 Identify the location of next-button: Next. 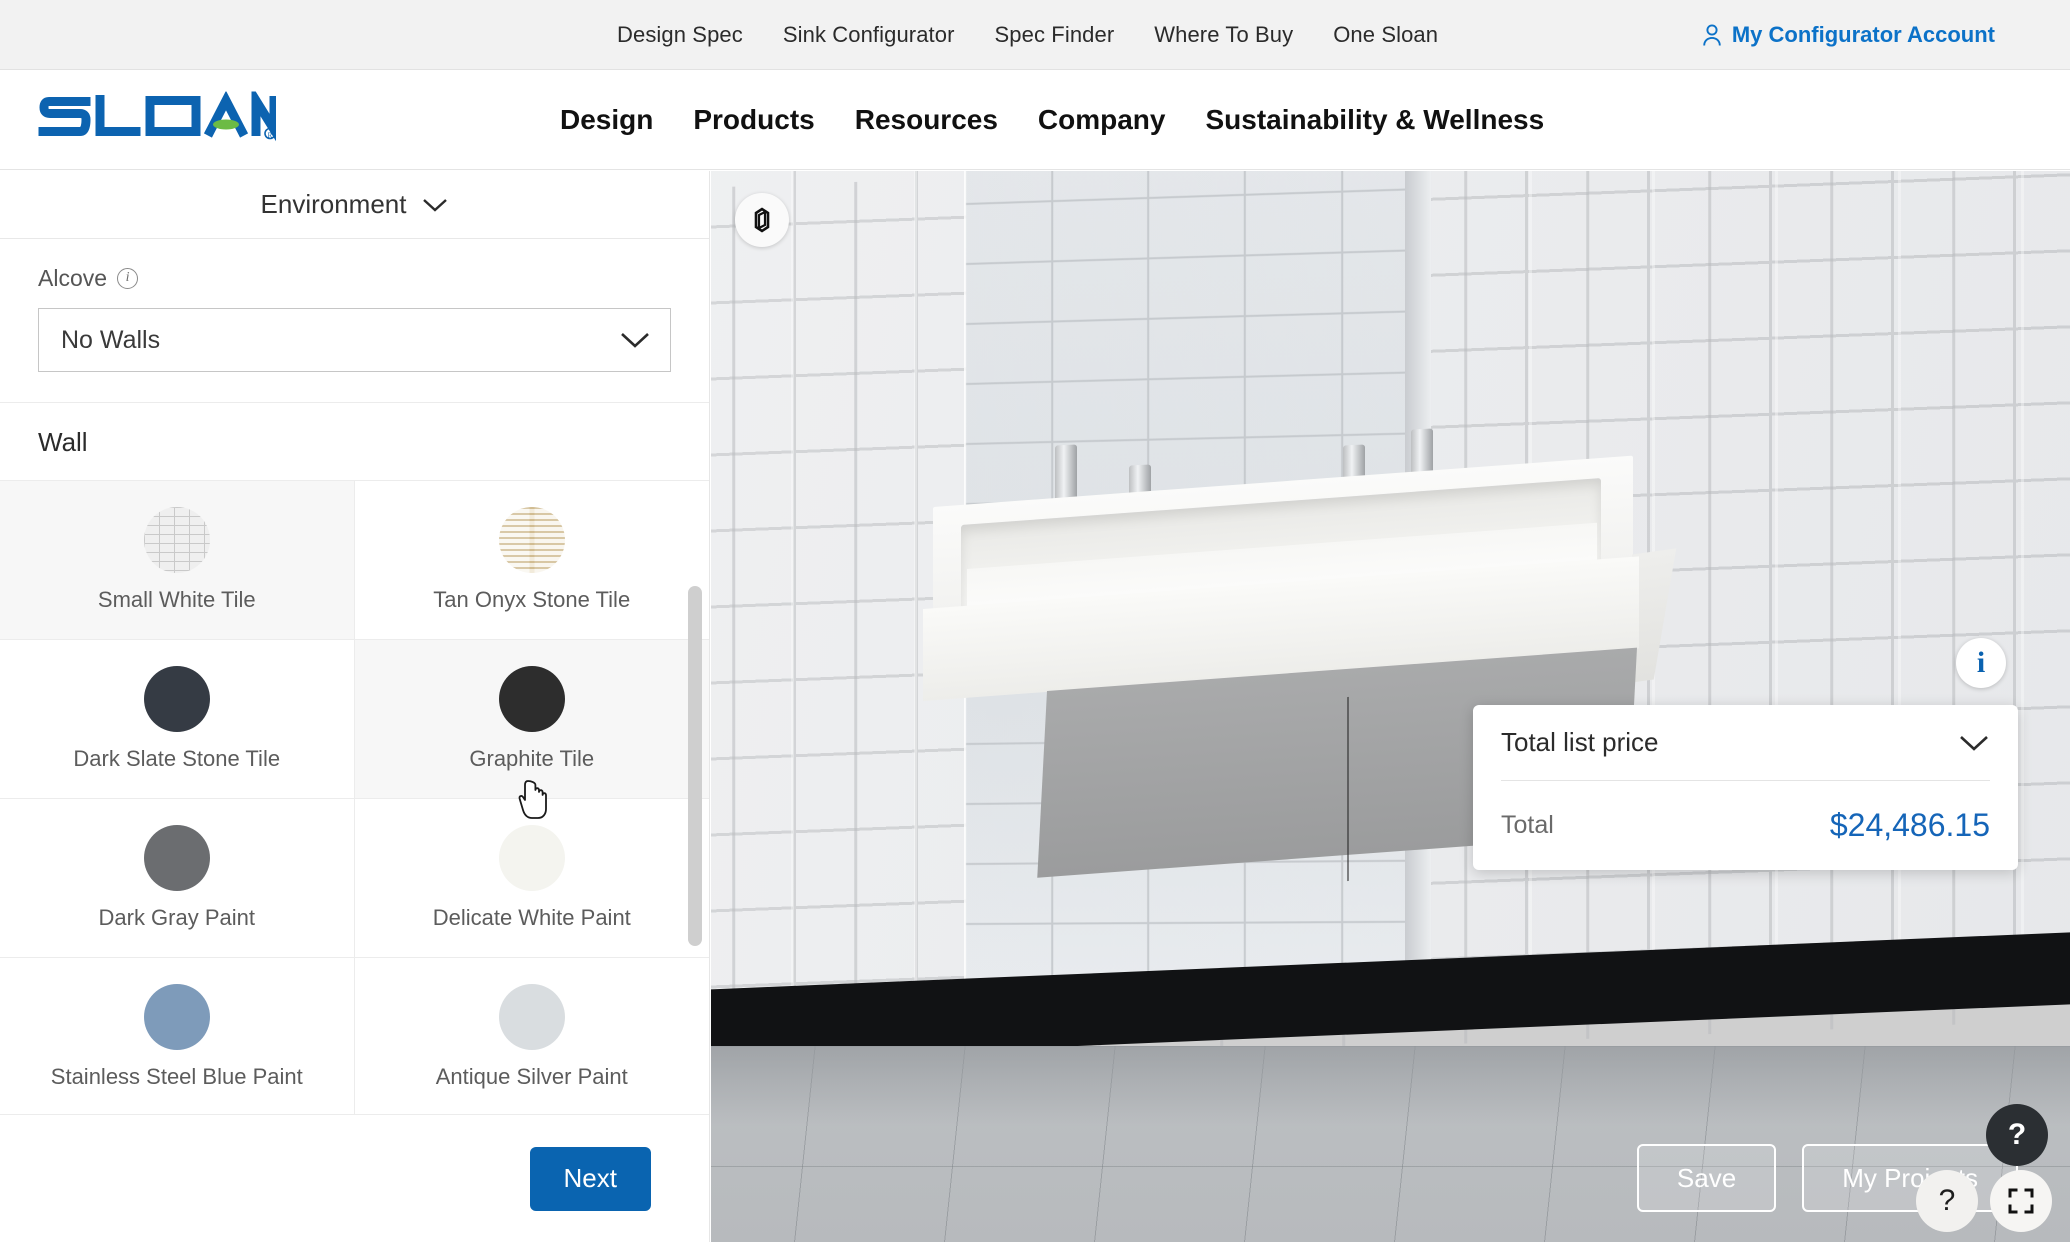
(590, 1178).